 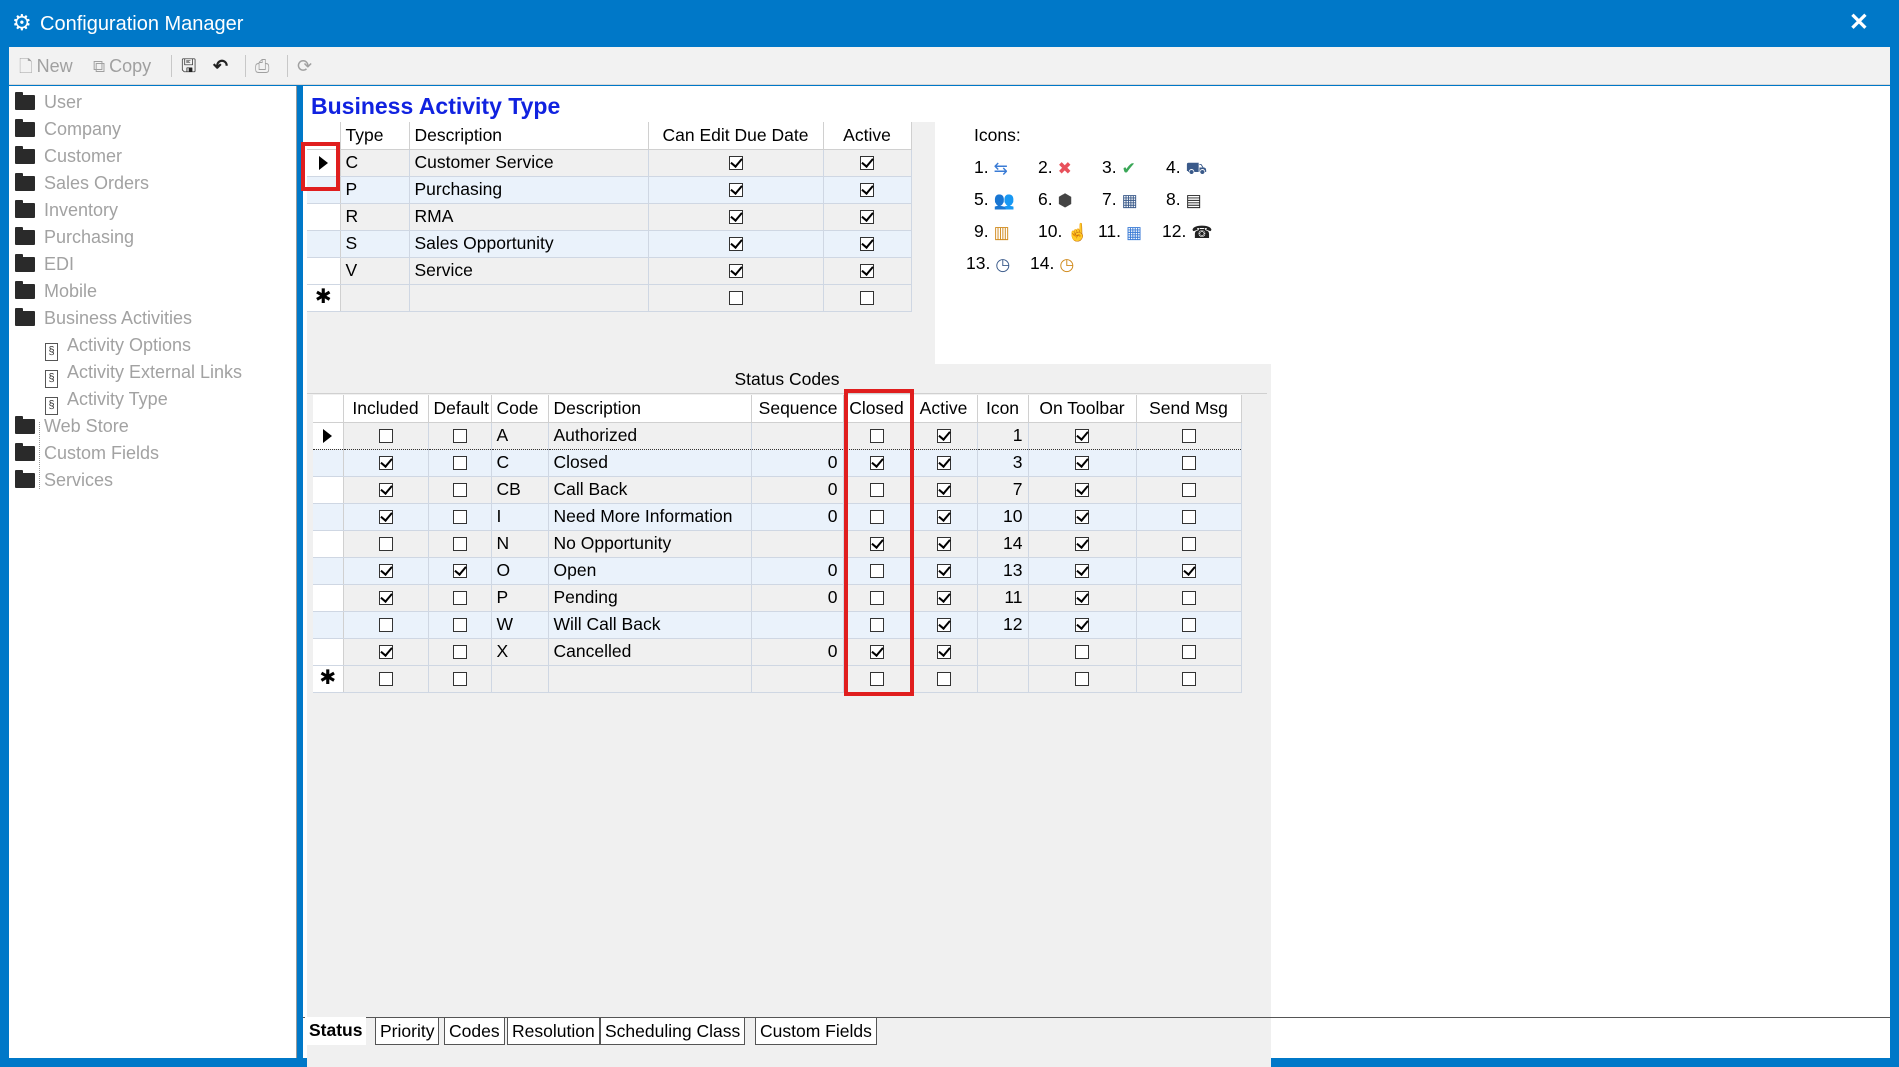 I want to click on cell-type: R, so click(x=375, y=217).